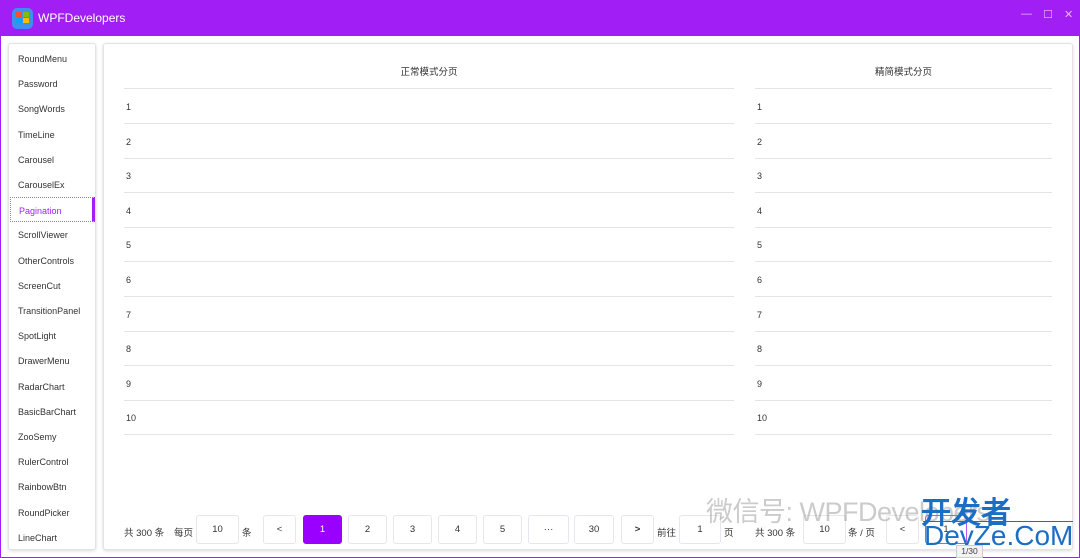  What do you see at coordinates (999, 535) in the screenshot?
I see `watermark-devze: DevZe.CoM` at bounding box center [999, 535].